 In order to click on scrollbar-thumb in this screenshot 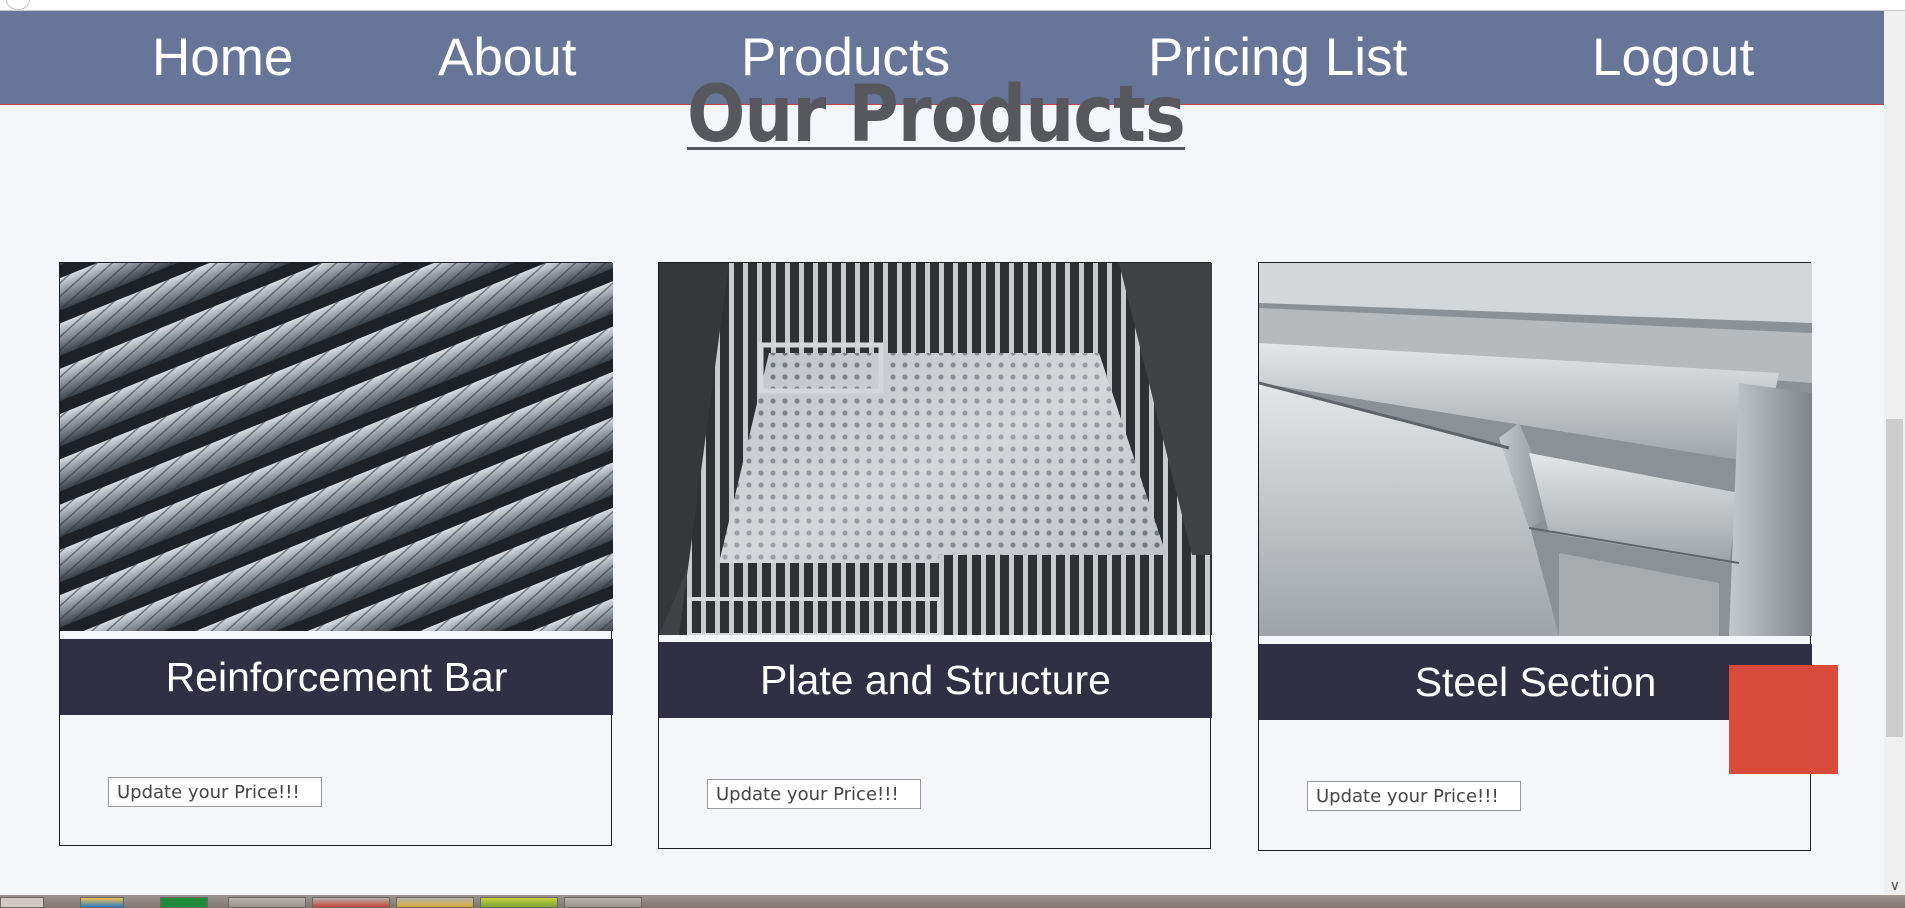, I will do `click(1894, 578)`.